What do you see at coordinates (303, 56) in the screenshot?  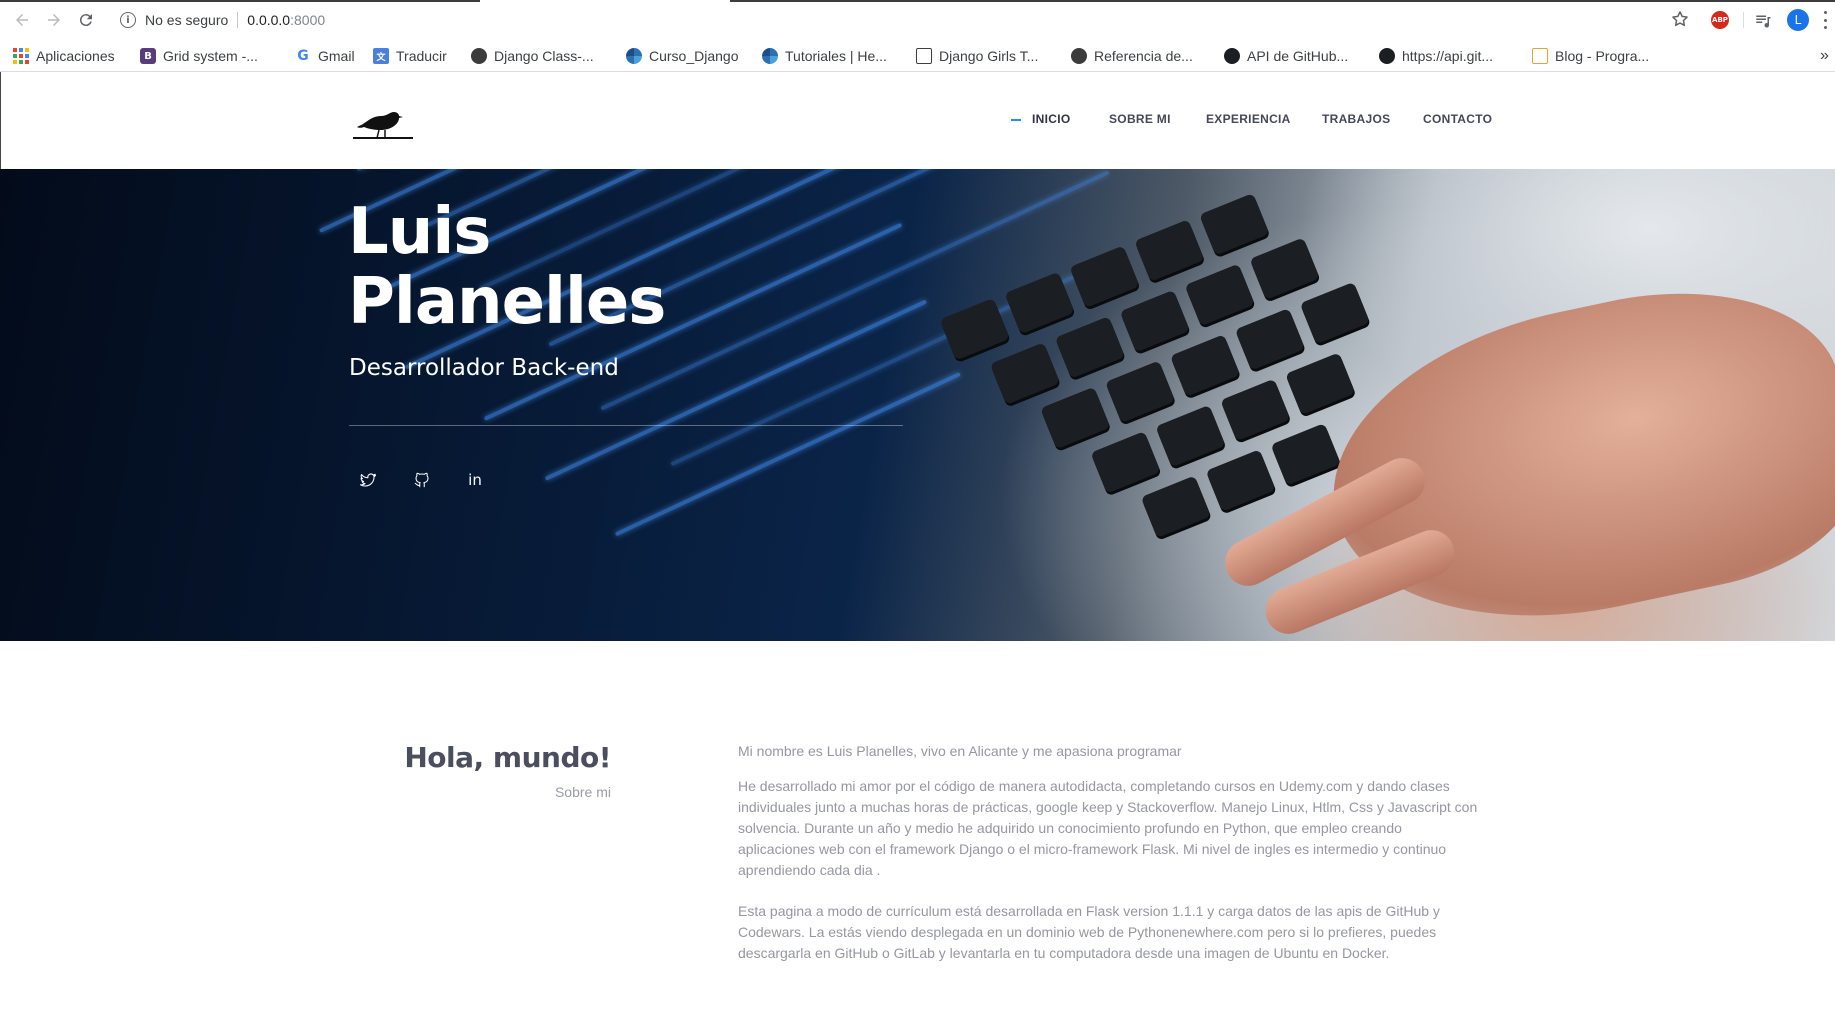 I see `google-icon: G` at bounding box center [303, 56].